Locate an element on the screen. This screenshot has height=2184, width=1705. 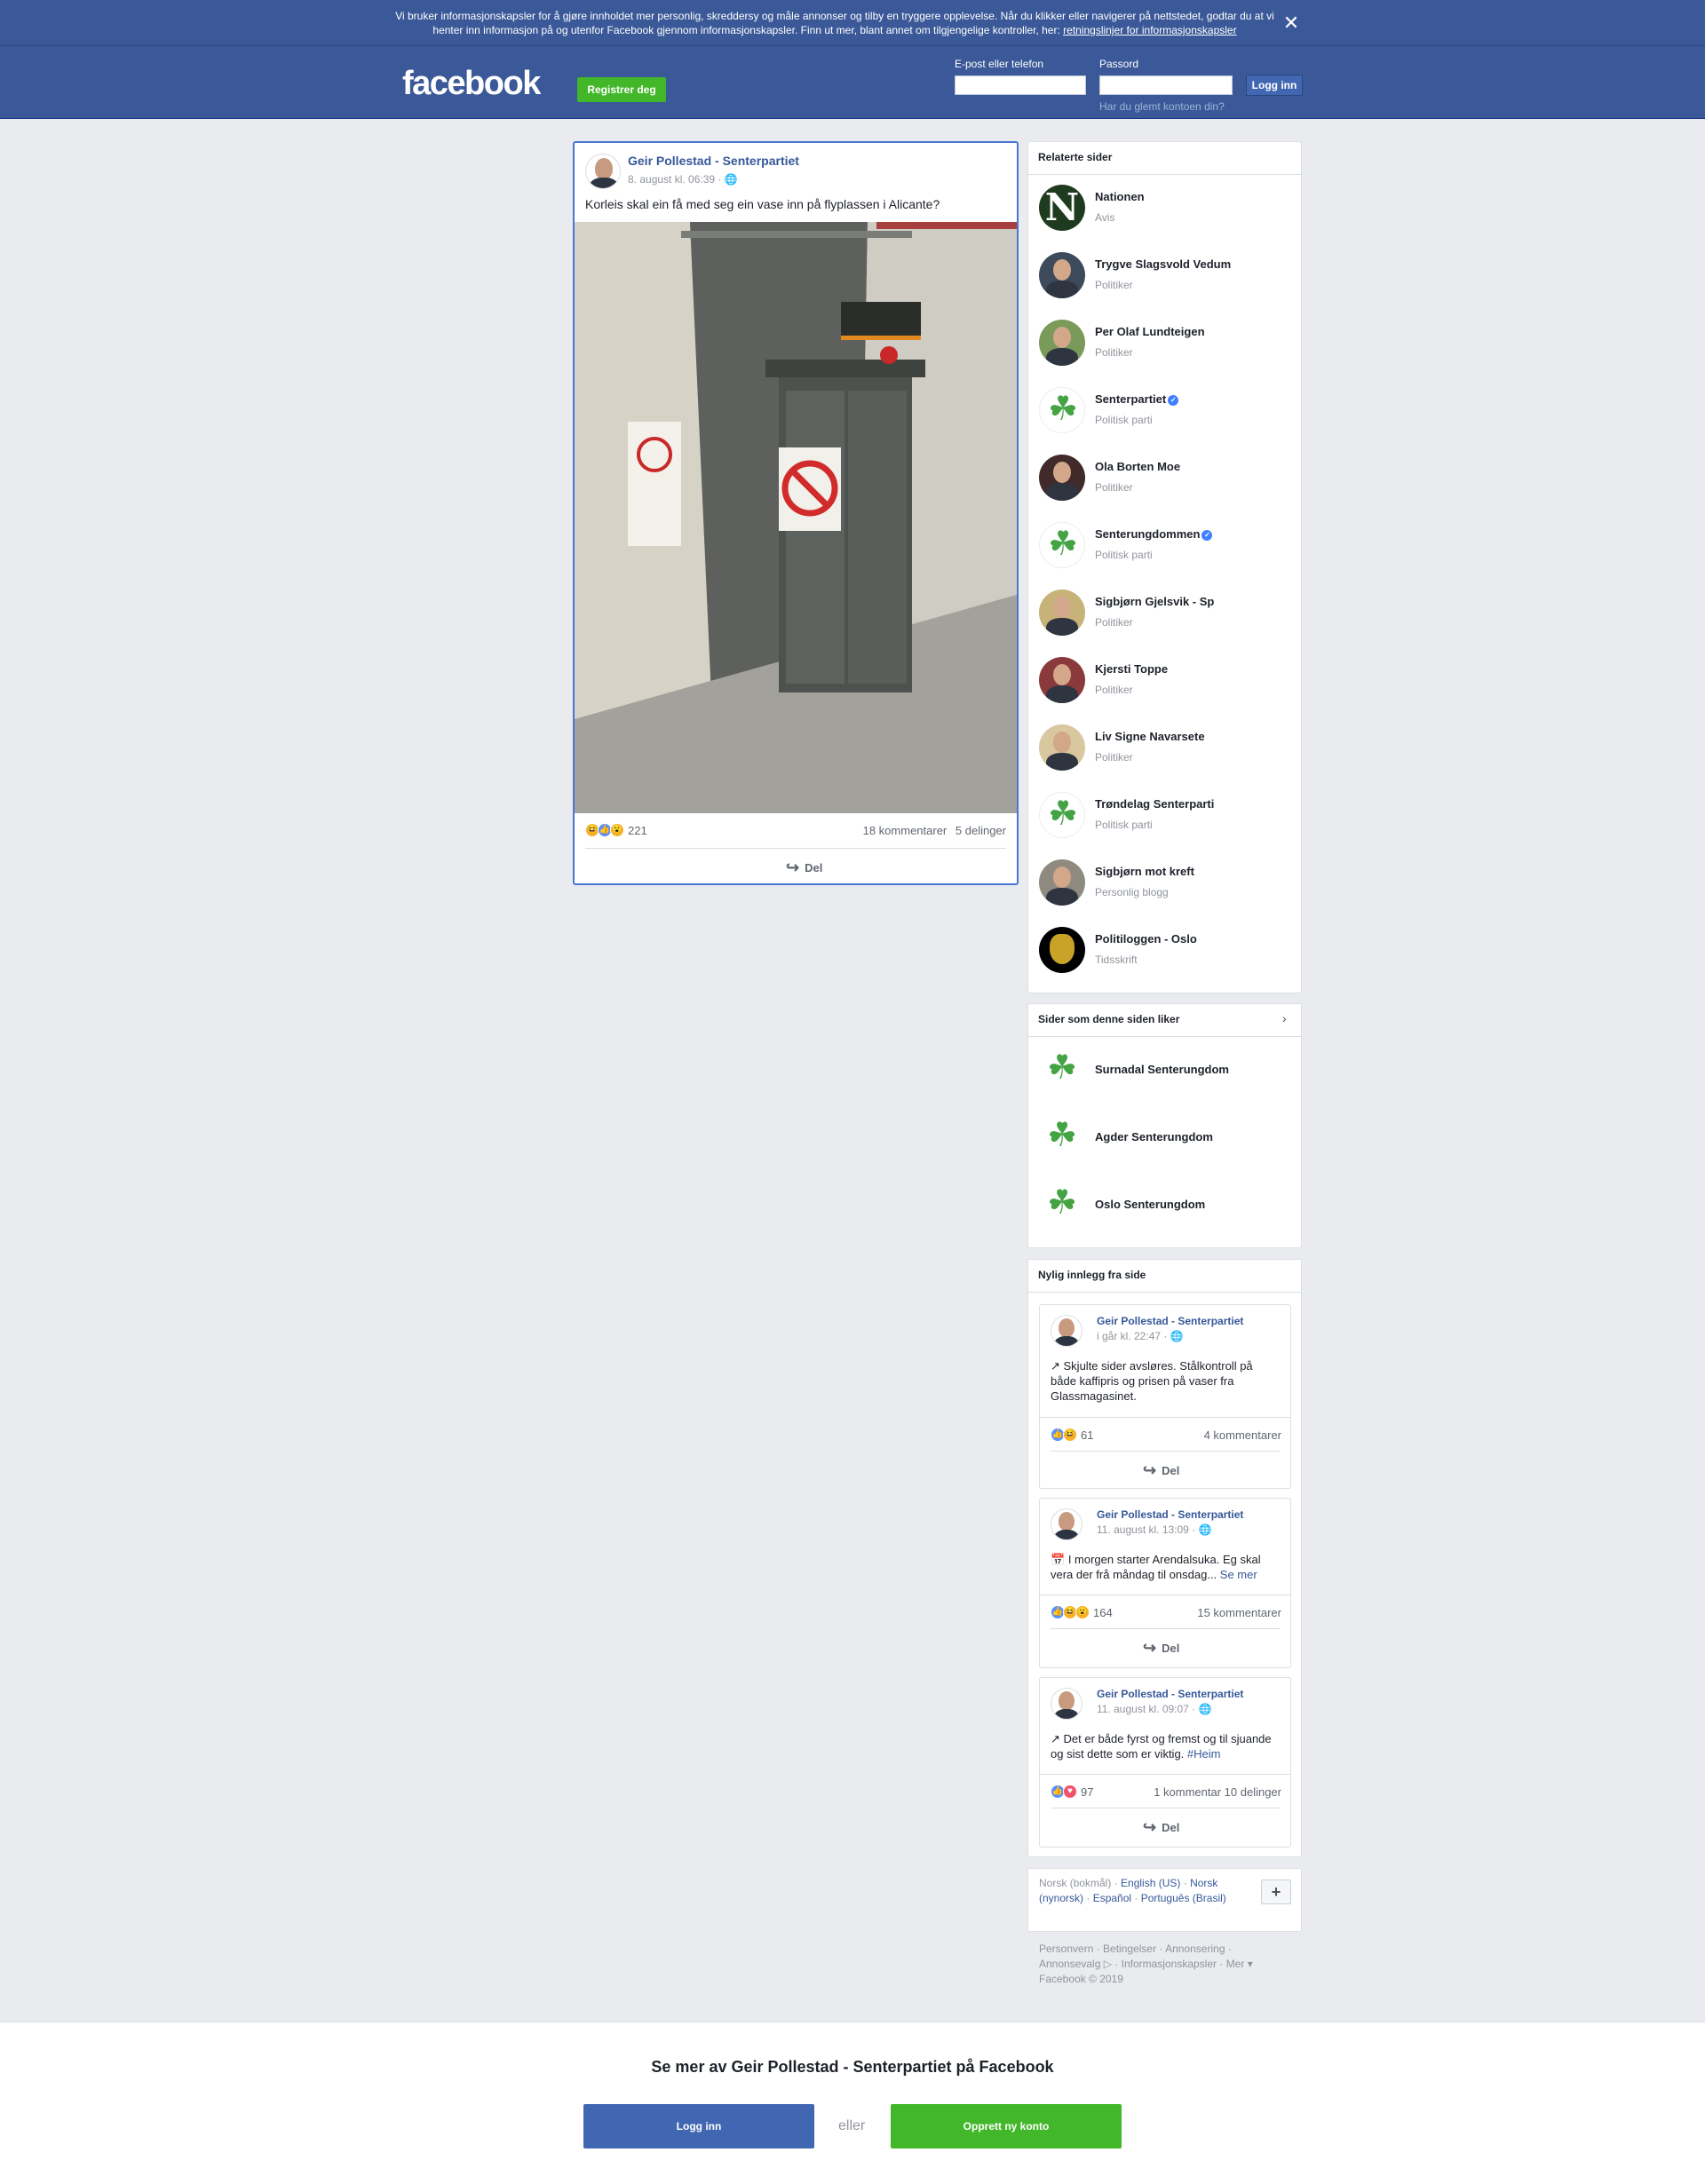
post-photo is located at coordinates (796, 517).